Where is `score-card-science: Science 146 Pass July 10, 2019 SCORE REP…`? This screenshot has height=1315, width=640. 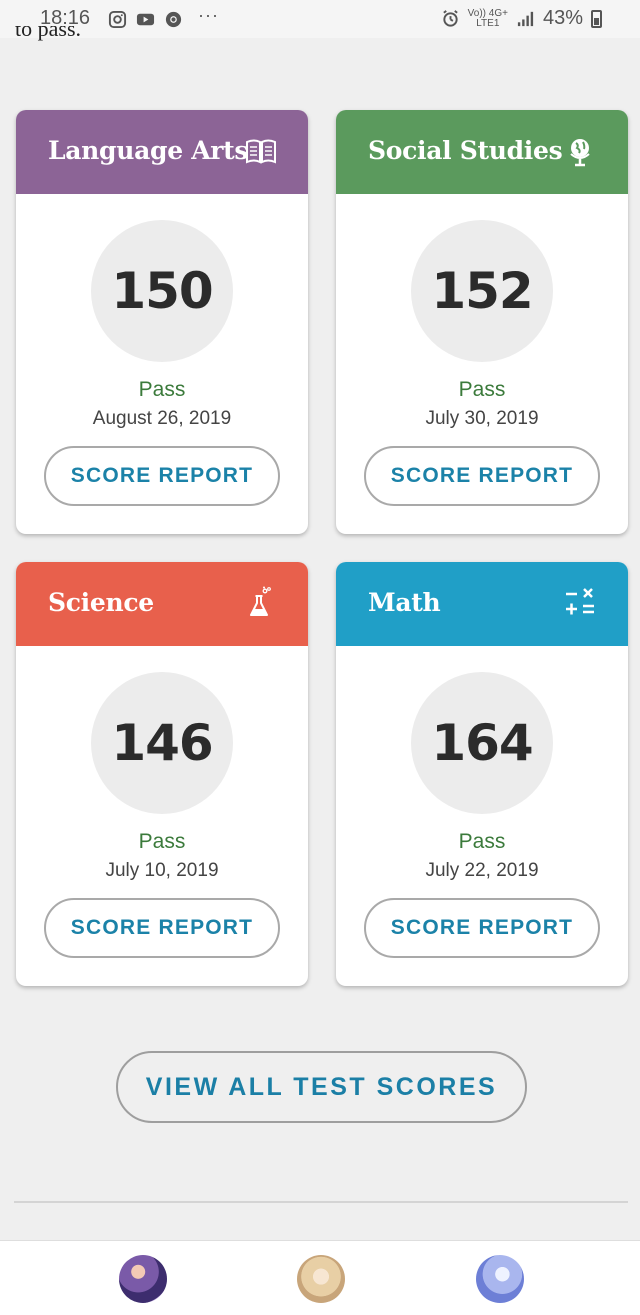 score-card-science: Science 146 Pass July 10, 2019 SCORE REP… is located at coordinates (162, 774).